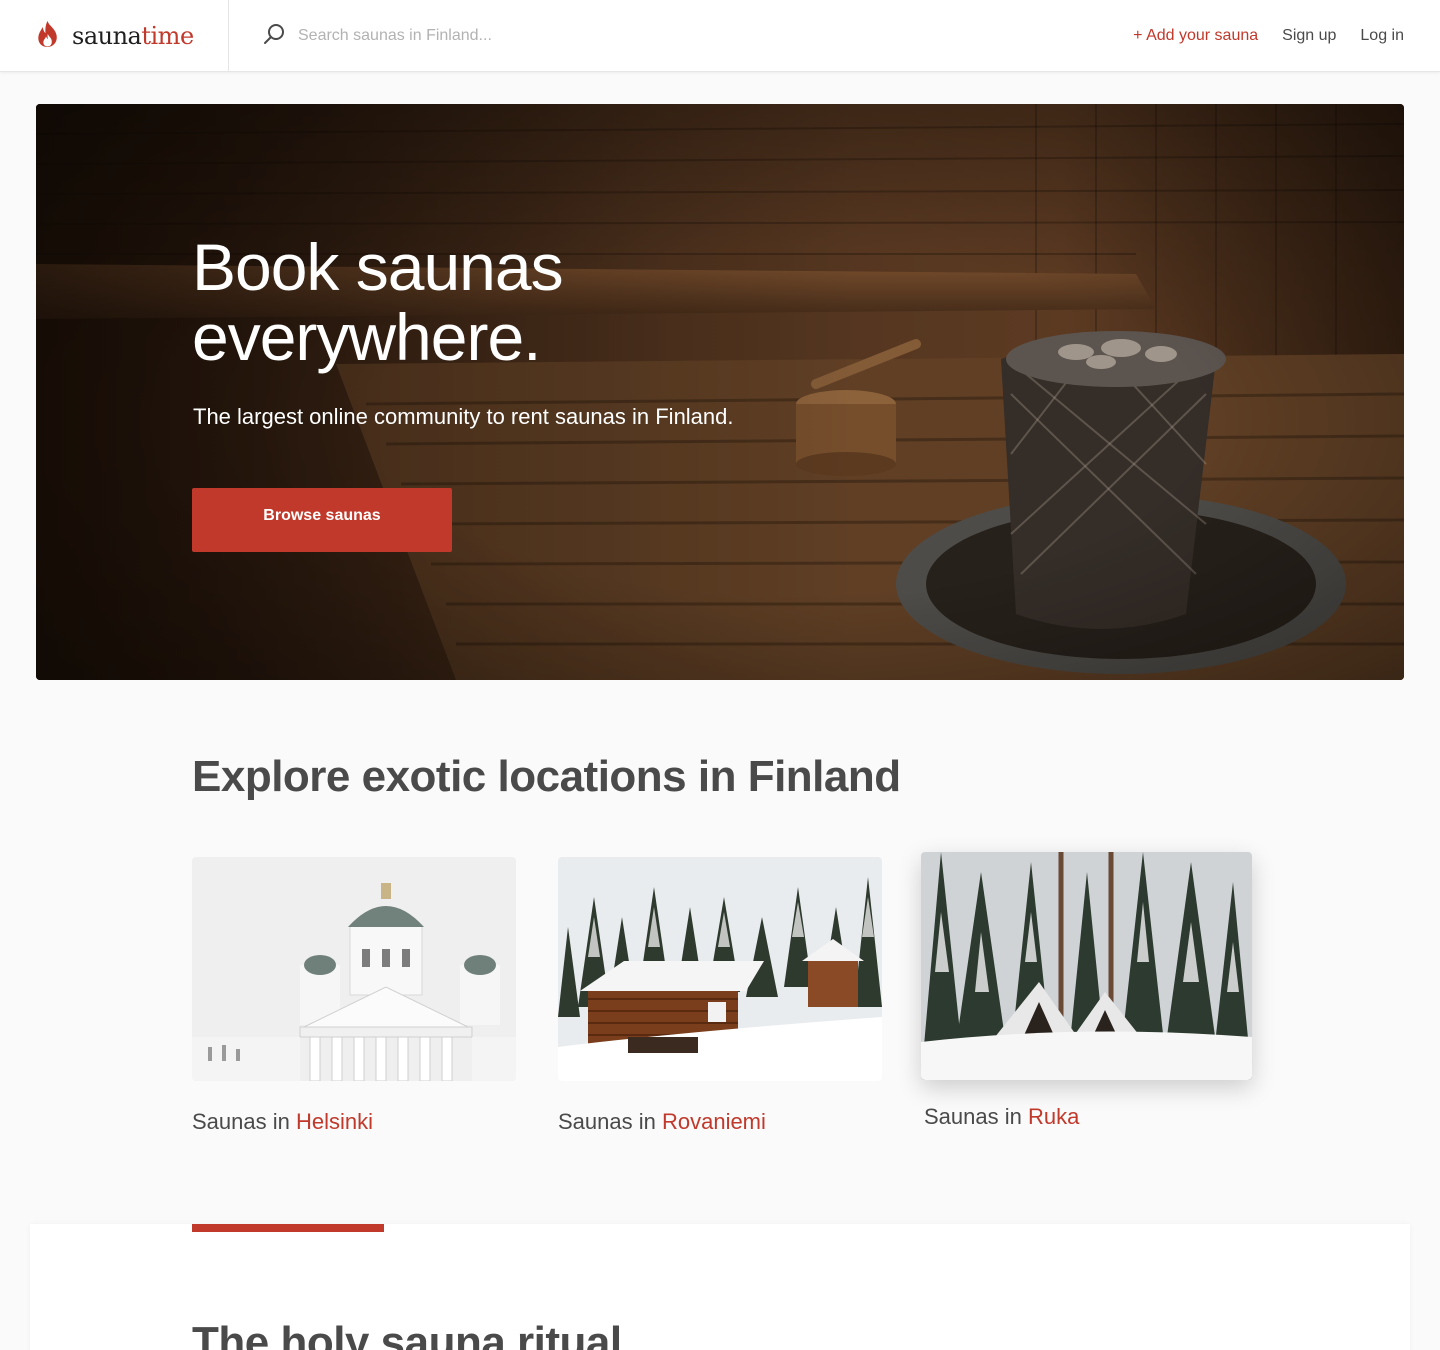 The width and height of the screenshot is (1440, 1350). Describe the element at coordinates (1309, 36) in the screenshot. I see `sign-up-link: Sign up` at that location.